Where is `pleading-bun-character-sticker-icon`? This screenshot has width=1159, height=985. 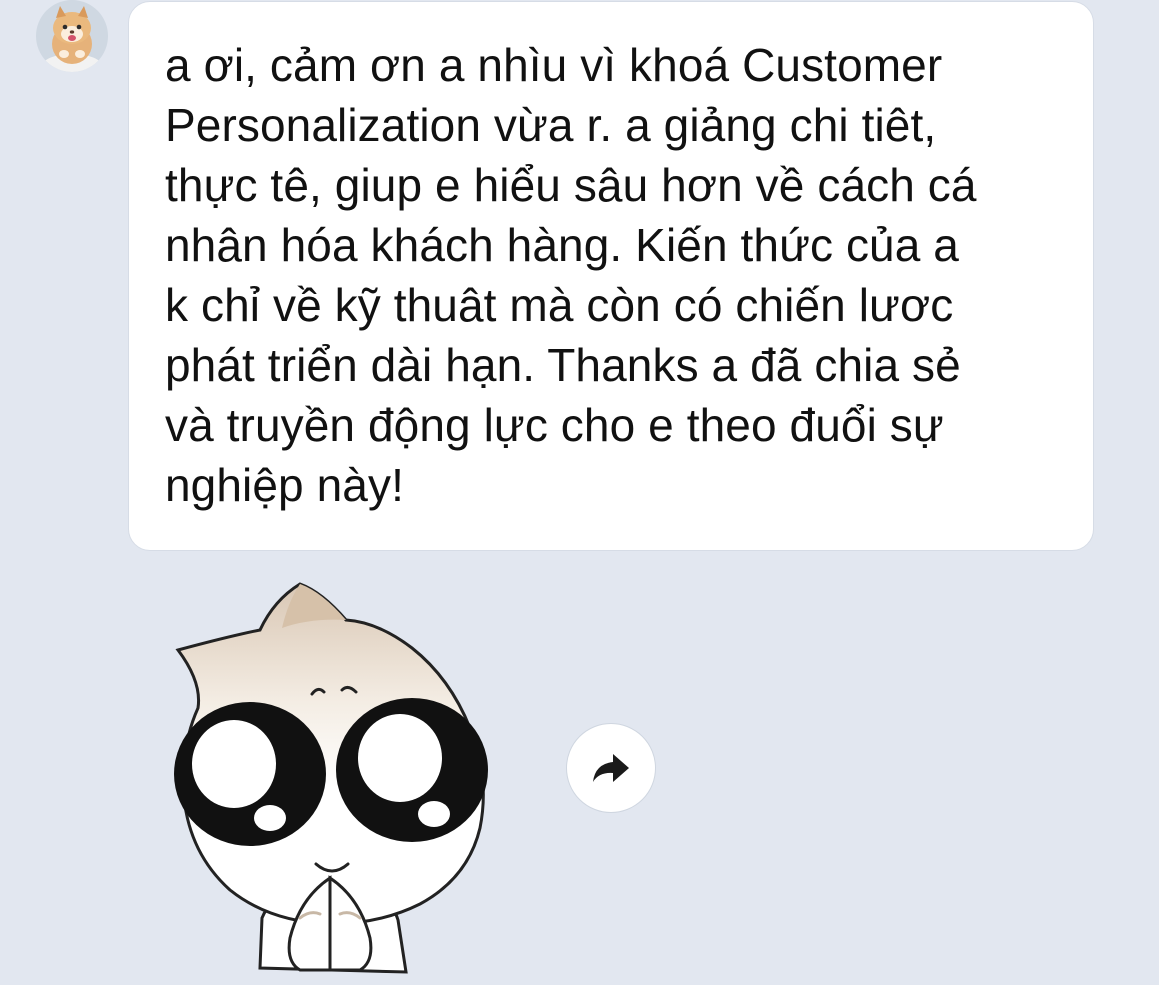
pleading-bun-character-sticker-icon is located at coordinates (331, 778).